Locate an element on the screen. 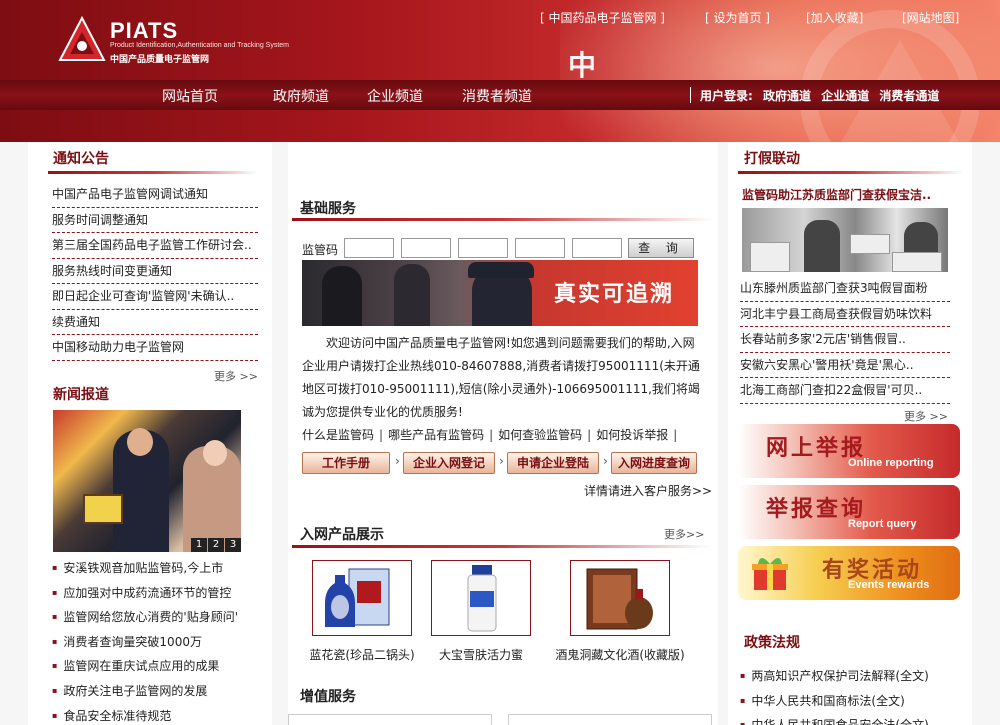  traceable-banner: 真实可追溯 is located at coordinates (500, 293).